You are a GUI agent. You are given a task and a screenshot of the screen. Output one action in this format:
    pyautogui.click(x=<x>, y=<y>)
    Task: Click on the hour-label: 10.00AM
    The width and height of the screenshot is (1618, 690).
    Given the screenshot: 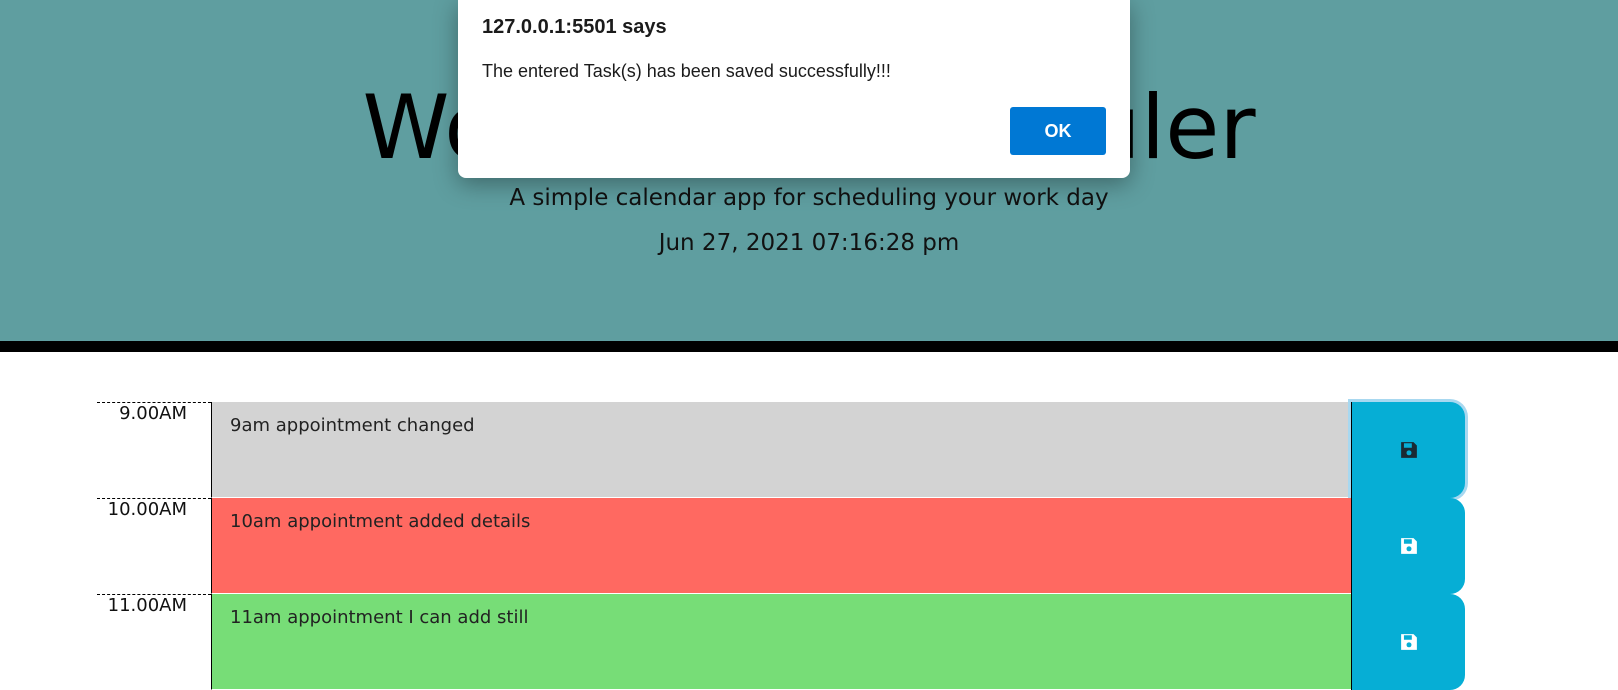 What is the action you would take?
    pyautogui.click(x=154, y=546)
    